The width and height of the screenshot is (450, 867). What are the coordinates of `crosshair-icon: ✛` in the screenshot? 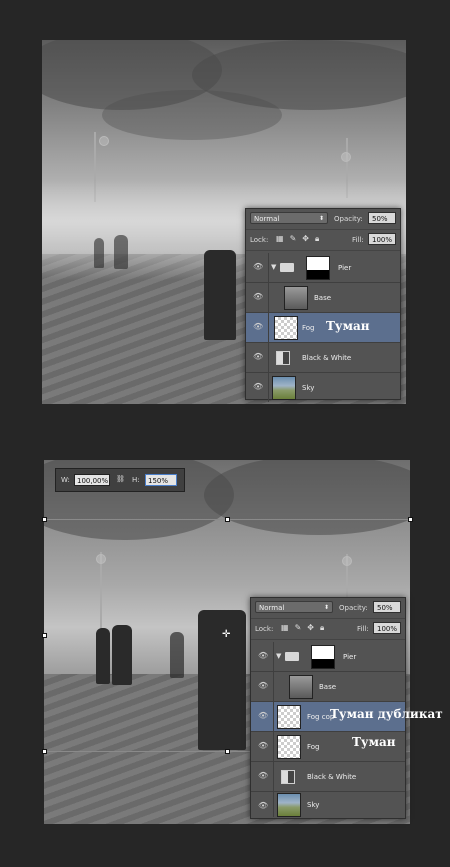 It's located at (226, 634).